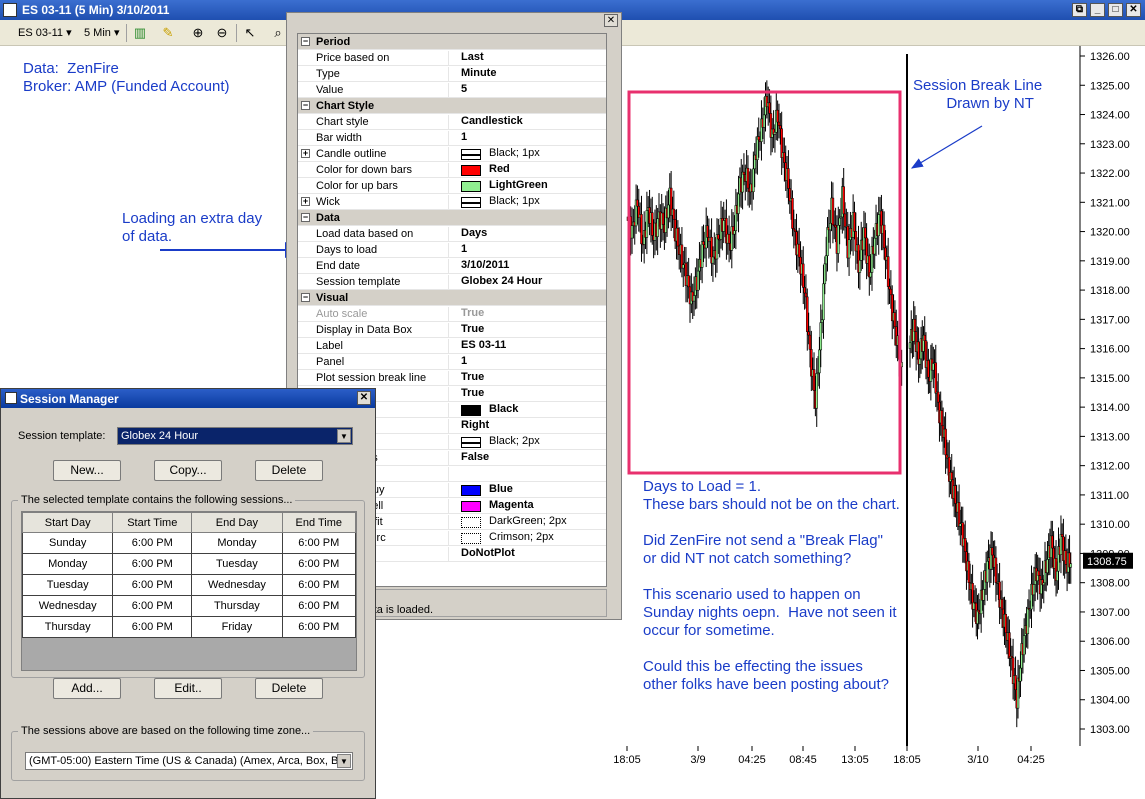 The height and width of the screenshot is (799, 1145). I want to click on property-row: Panel 1, so click(452, 362).